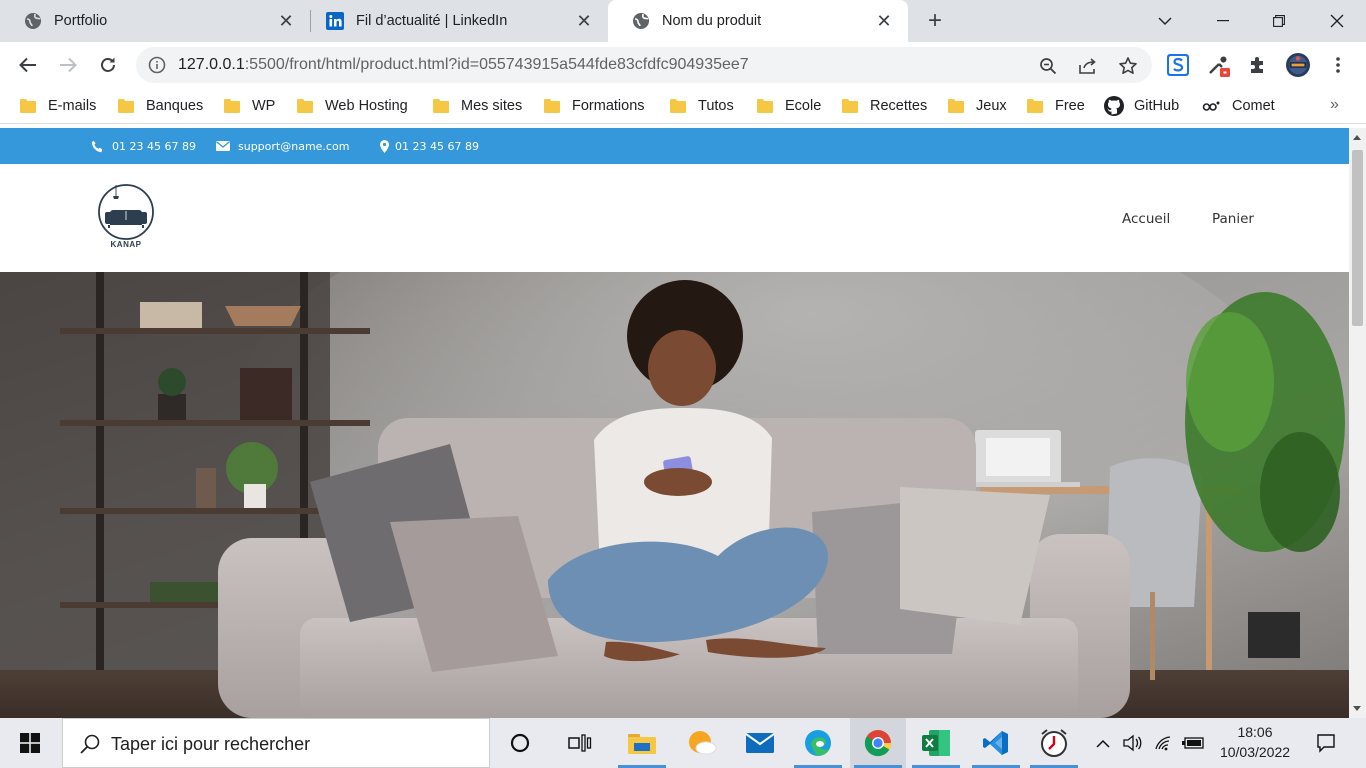  I want to click on bookmark-label: Ecole, so click(803, 106).